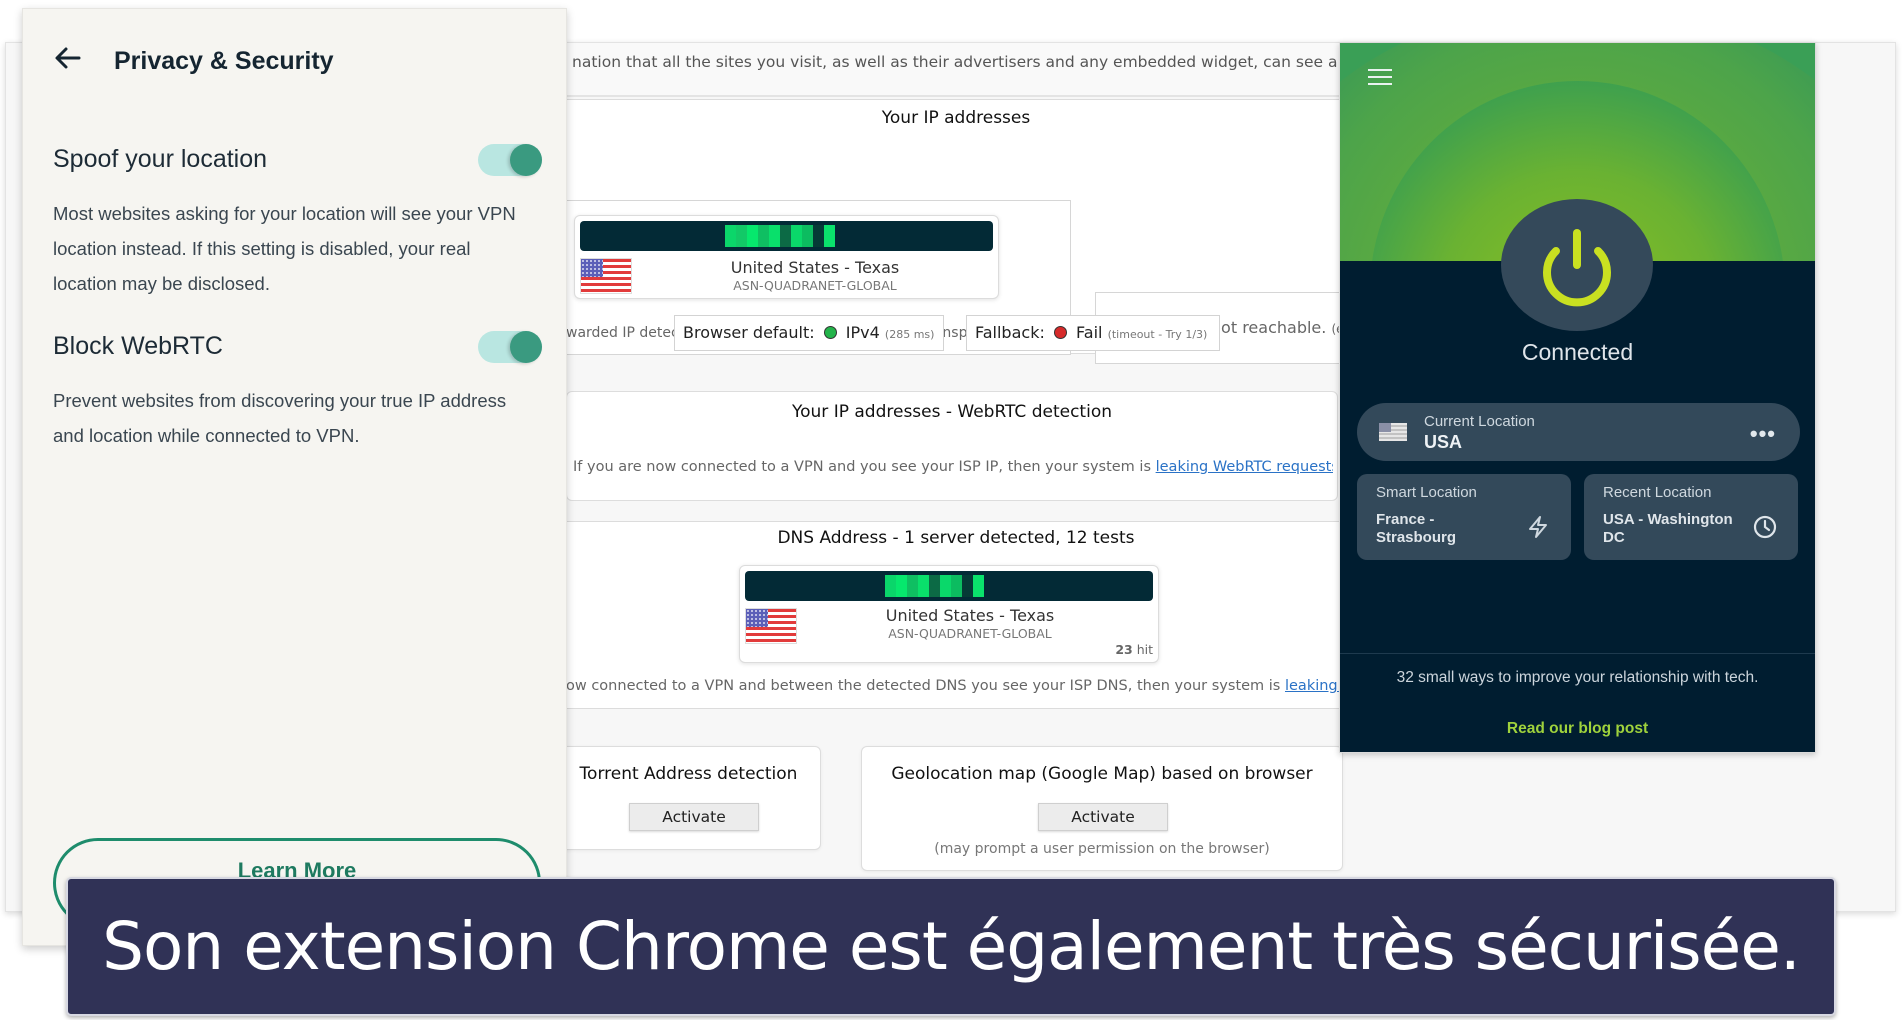 This screenshot has width=1902, height=1020. What do you see at coordinates (1124, 649) in the screenshot?
I see `dns-hits-count: 23` at bounding box center [1124, 649].